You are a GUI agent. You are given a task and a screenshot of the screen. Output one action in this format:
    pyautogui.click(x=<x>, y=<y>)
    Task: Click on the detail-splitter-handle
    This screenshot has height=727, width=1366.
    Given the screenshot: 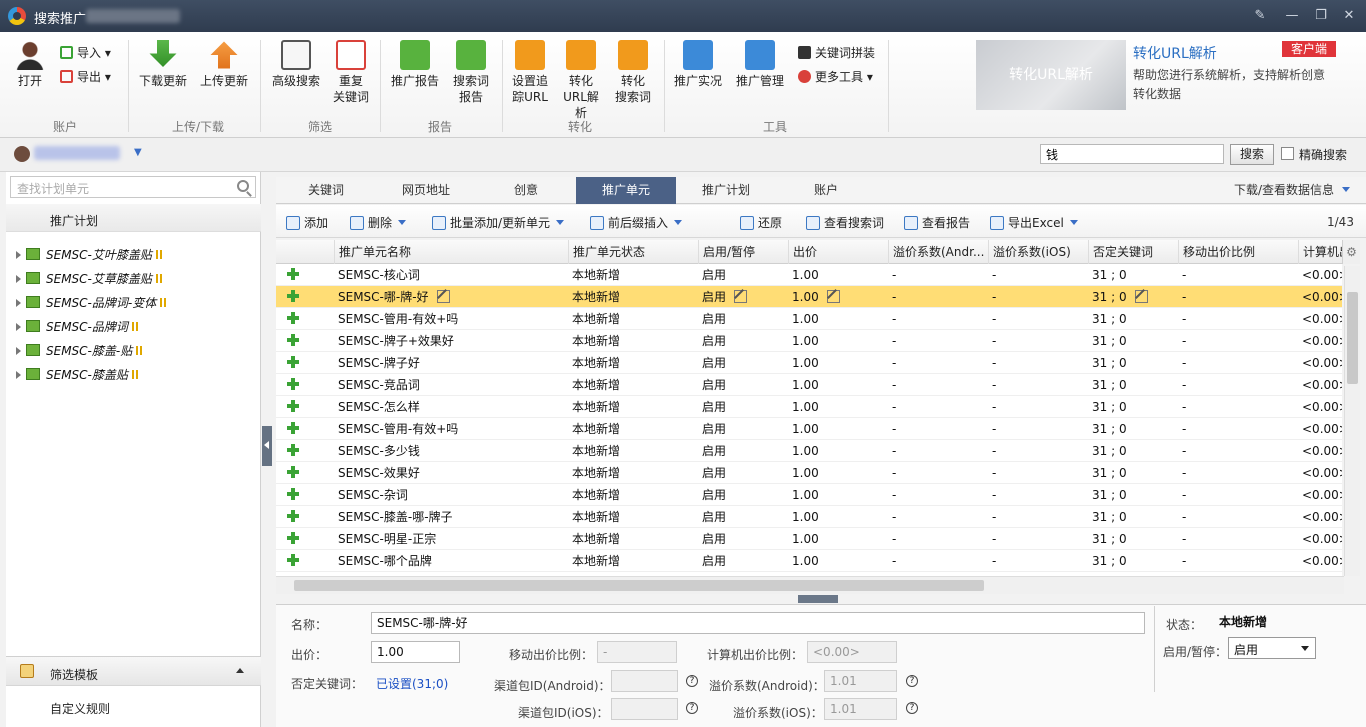 What is the action you would take?
    pyautogui.click(x=818, y=599)
    